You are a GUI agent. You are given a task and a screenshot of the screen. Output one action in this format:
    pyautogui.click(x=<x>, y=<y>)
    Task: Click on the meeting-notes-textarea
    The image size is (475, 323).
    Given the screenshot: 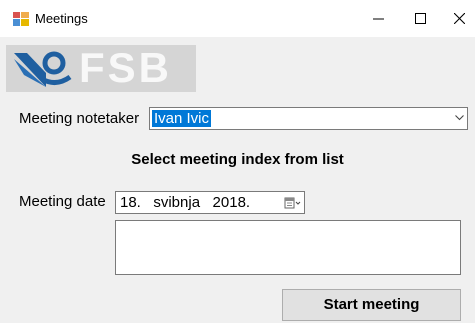 What is the action you would take?
    pyautogui.click(x=288, y=247)
    